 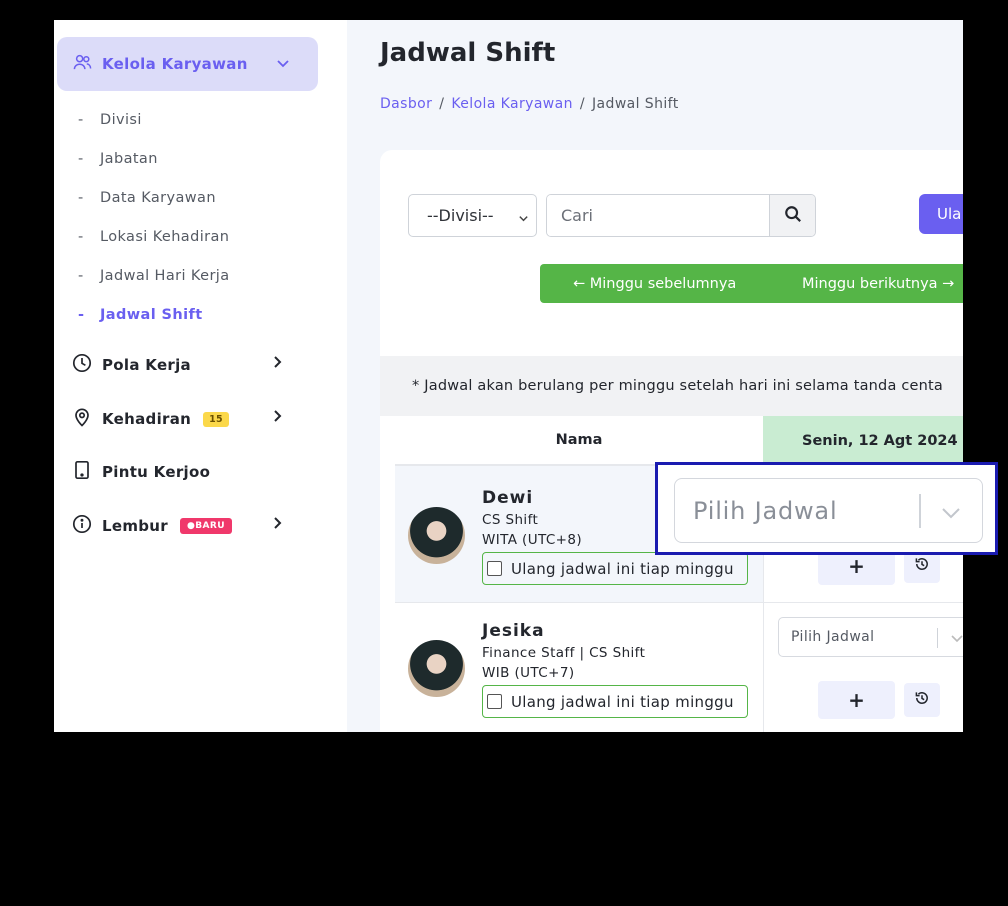 I want to click on search-icon, so click(x=793, y=216).